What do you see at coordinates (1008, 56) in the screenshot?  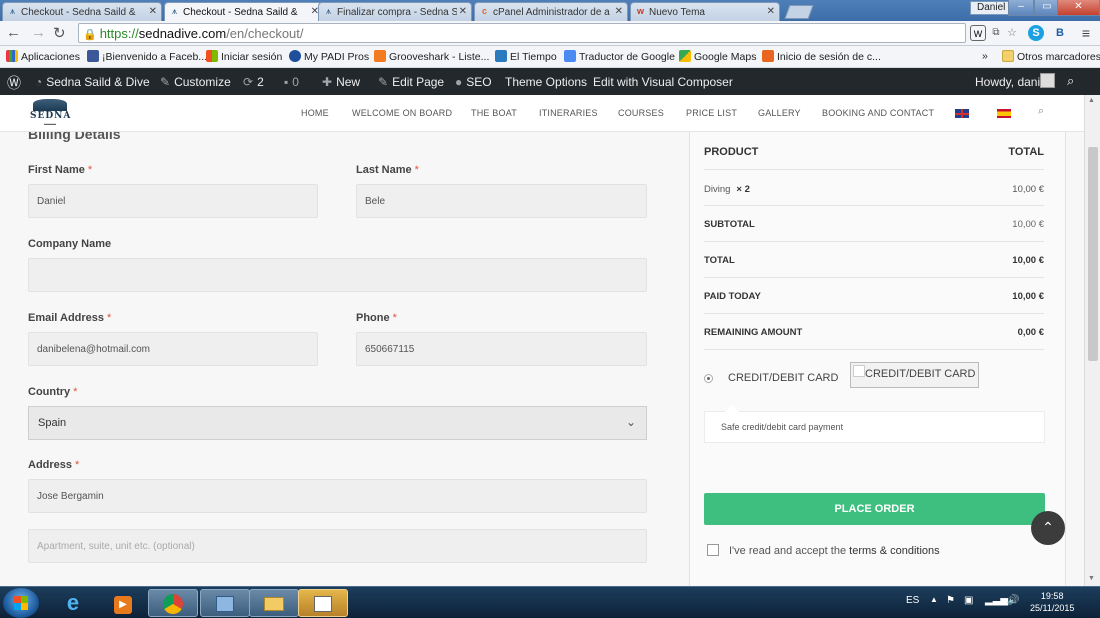 I see `folder-icon` at bounding box center [1008, 56].